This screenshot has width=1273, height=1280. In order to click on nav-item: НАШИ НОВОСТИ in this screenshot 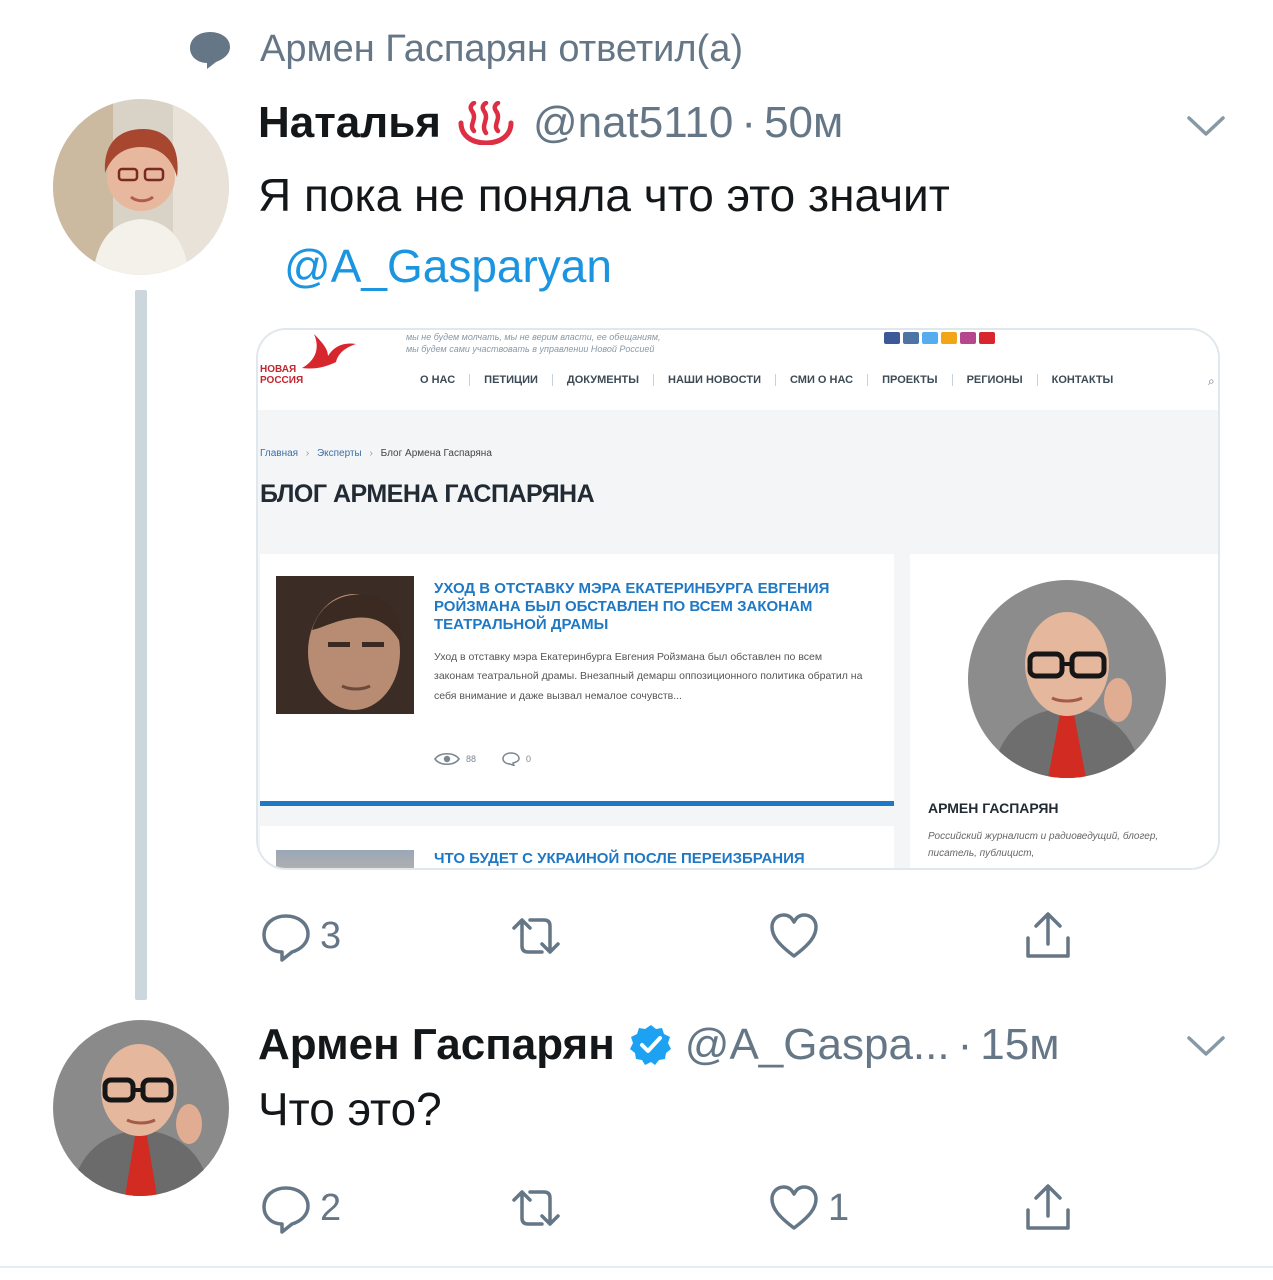, I will do `click(715, 380)`.